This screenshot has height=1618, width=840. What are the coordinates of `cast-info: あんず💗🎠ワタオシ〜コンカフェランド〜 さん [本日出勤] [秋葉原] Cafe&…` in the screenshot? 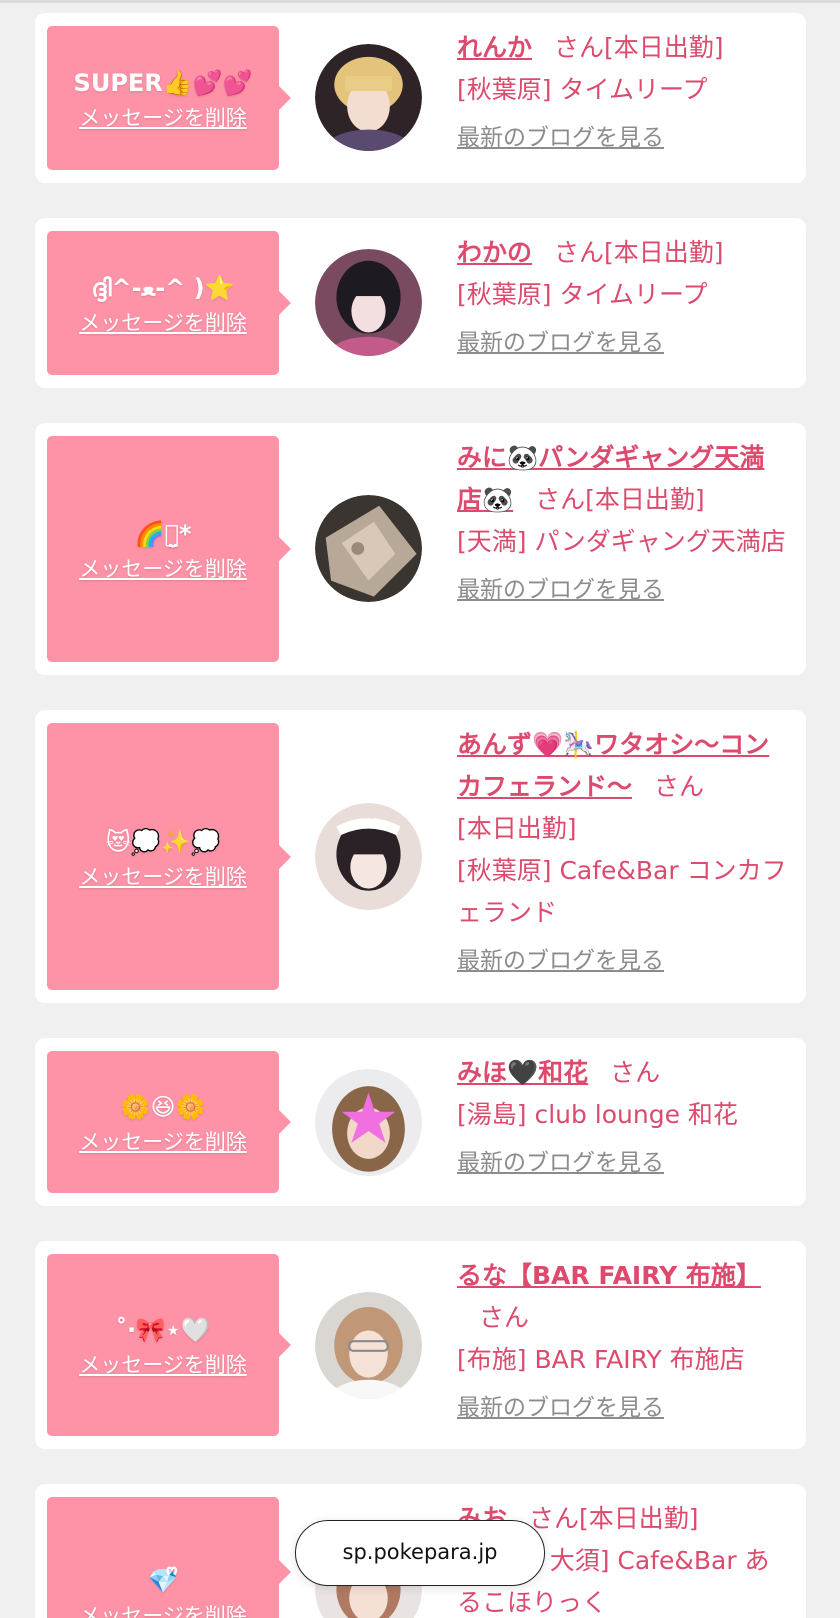 It's located at (622, 853).